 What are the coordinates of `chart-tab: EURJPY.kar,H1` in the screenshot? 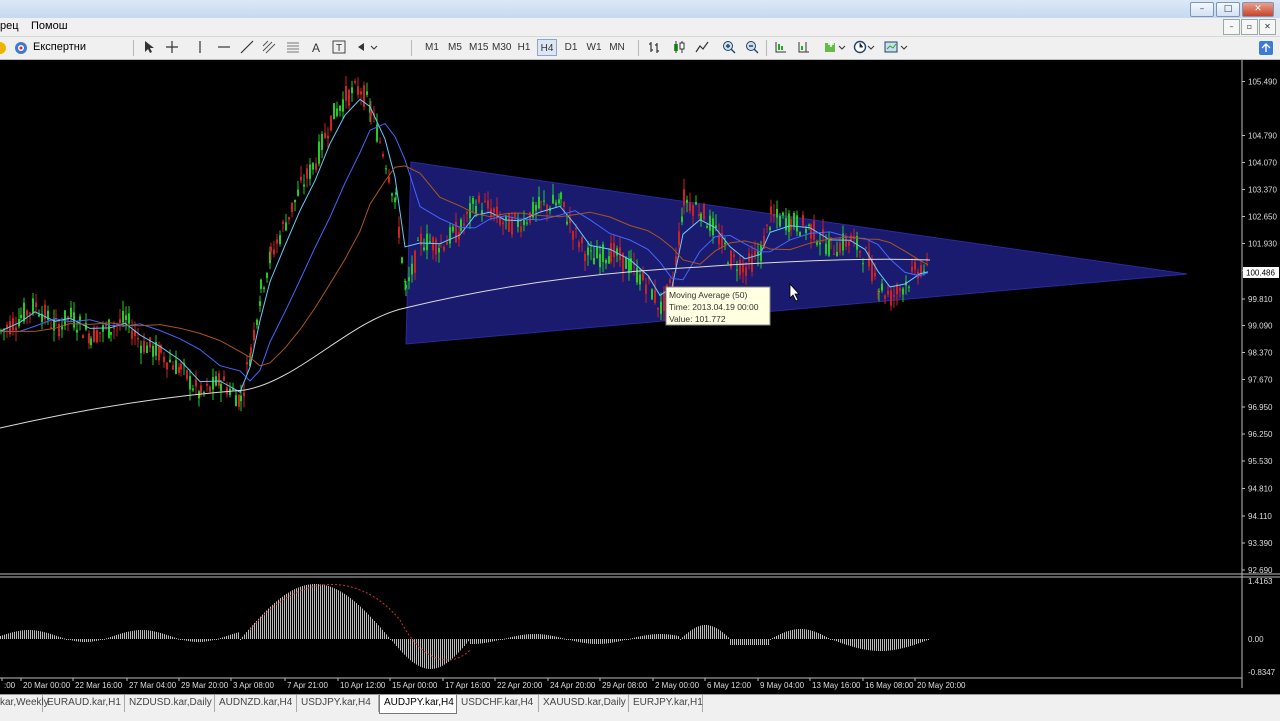 It's located at (666, 703).